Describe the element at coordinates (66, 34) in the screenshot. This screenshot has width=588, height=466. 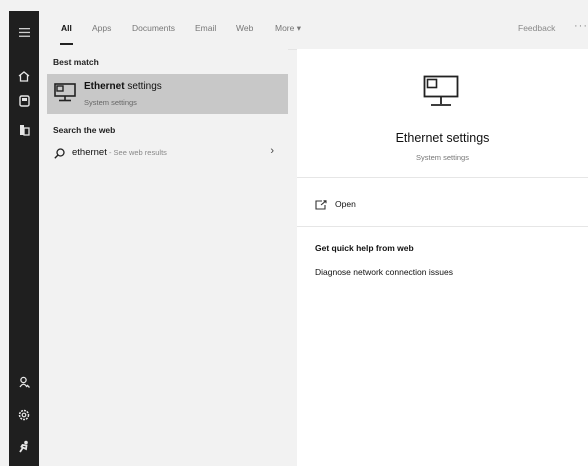
I see `tab-all: All` at that location.